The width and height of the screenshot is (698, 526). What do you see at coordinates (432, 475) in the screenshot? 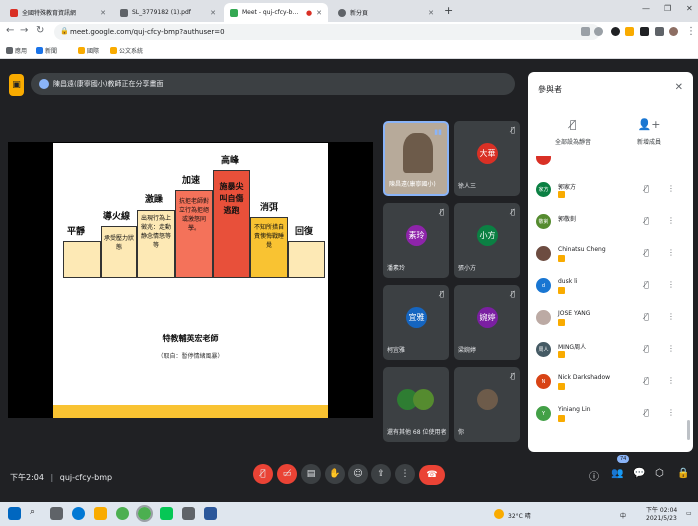
I see `leave-call-button: ☎` at bounding box center [432, 475].